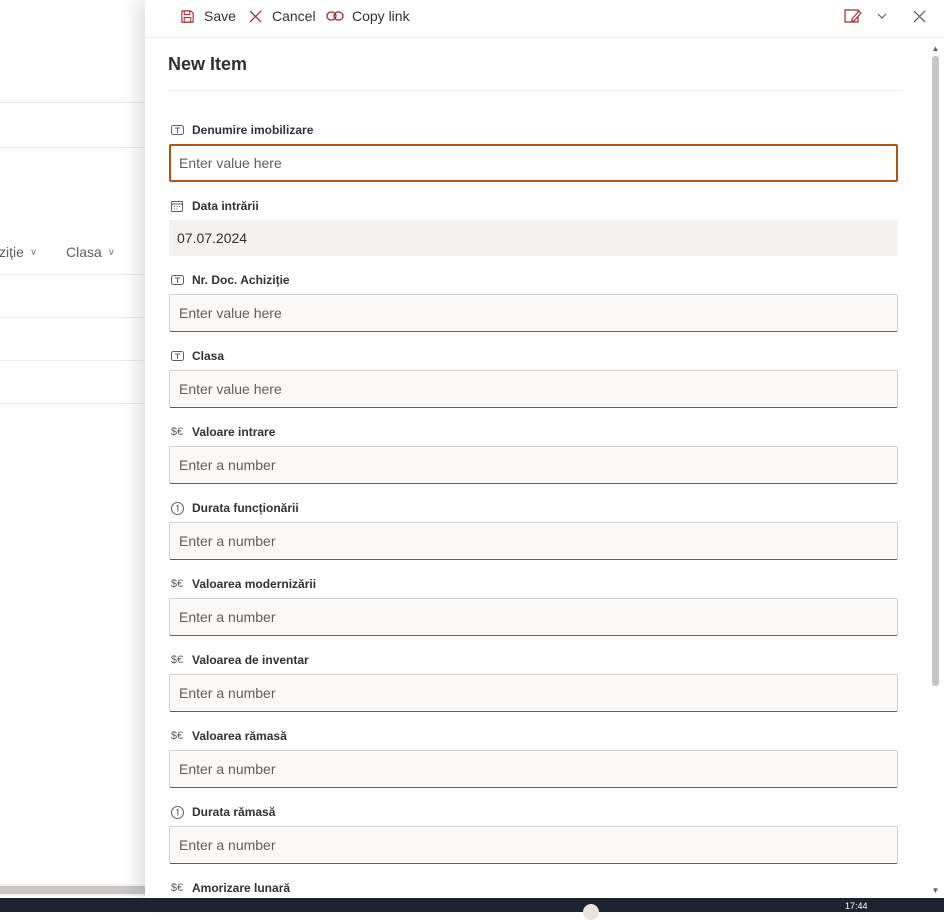  What do you see at coordinates (534, 280) in the screenshot?
I see `field-label: Nr. Doc. Achiziție` at bounding box center [534, 280].